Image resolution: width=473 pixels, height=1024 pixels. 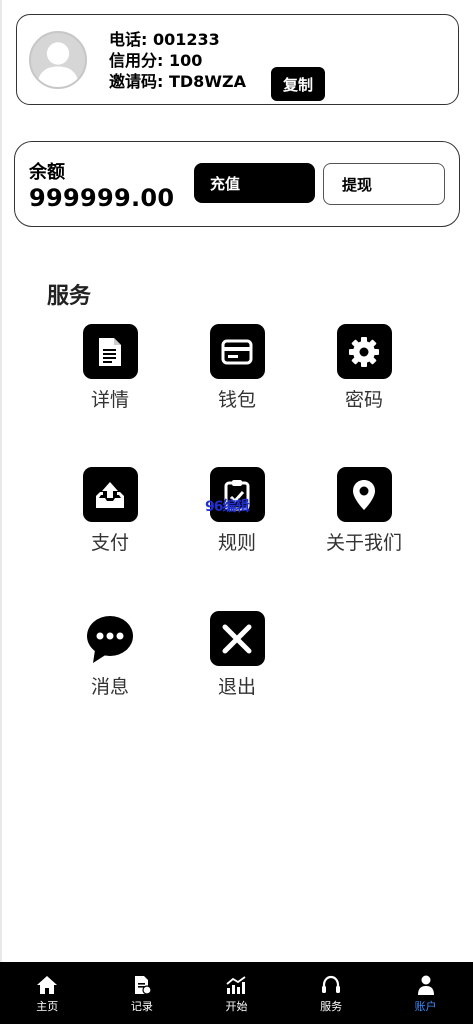 I want to click on bottom-tab-bar: 主页 记录 开始 服务 账户, so click(x=236, y=993).